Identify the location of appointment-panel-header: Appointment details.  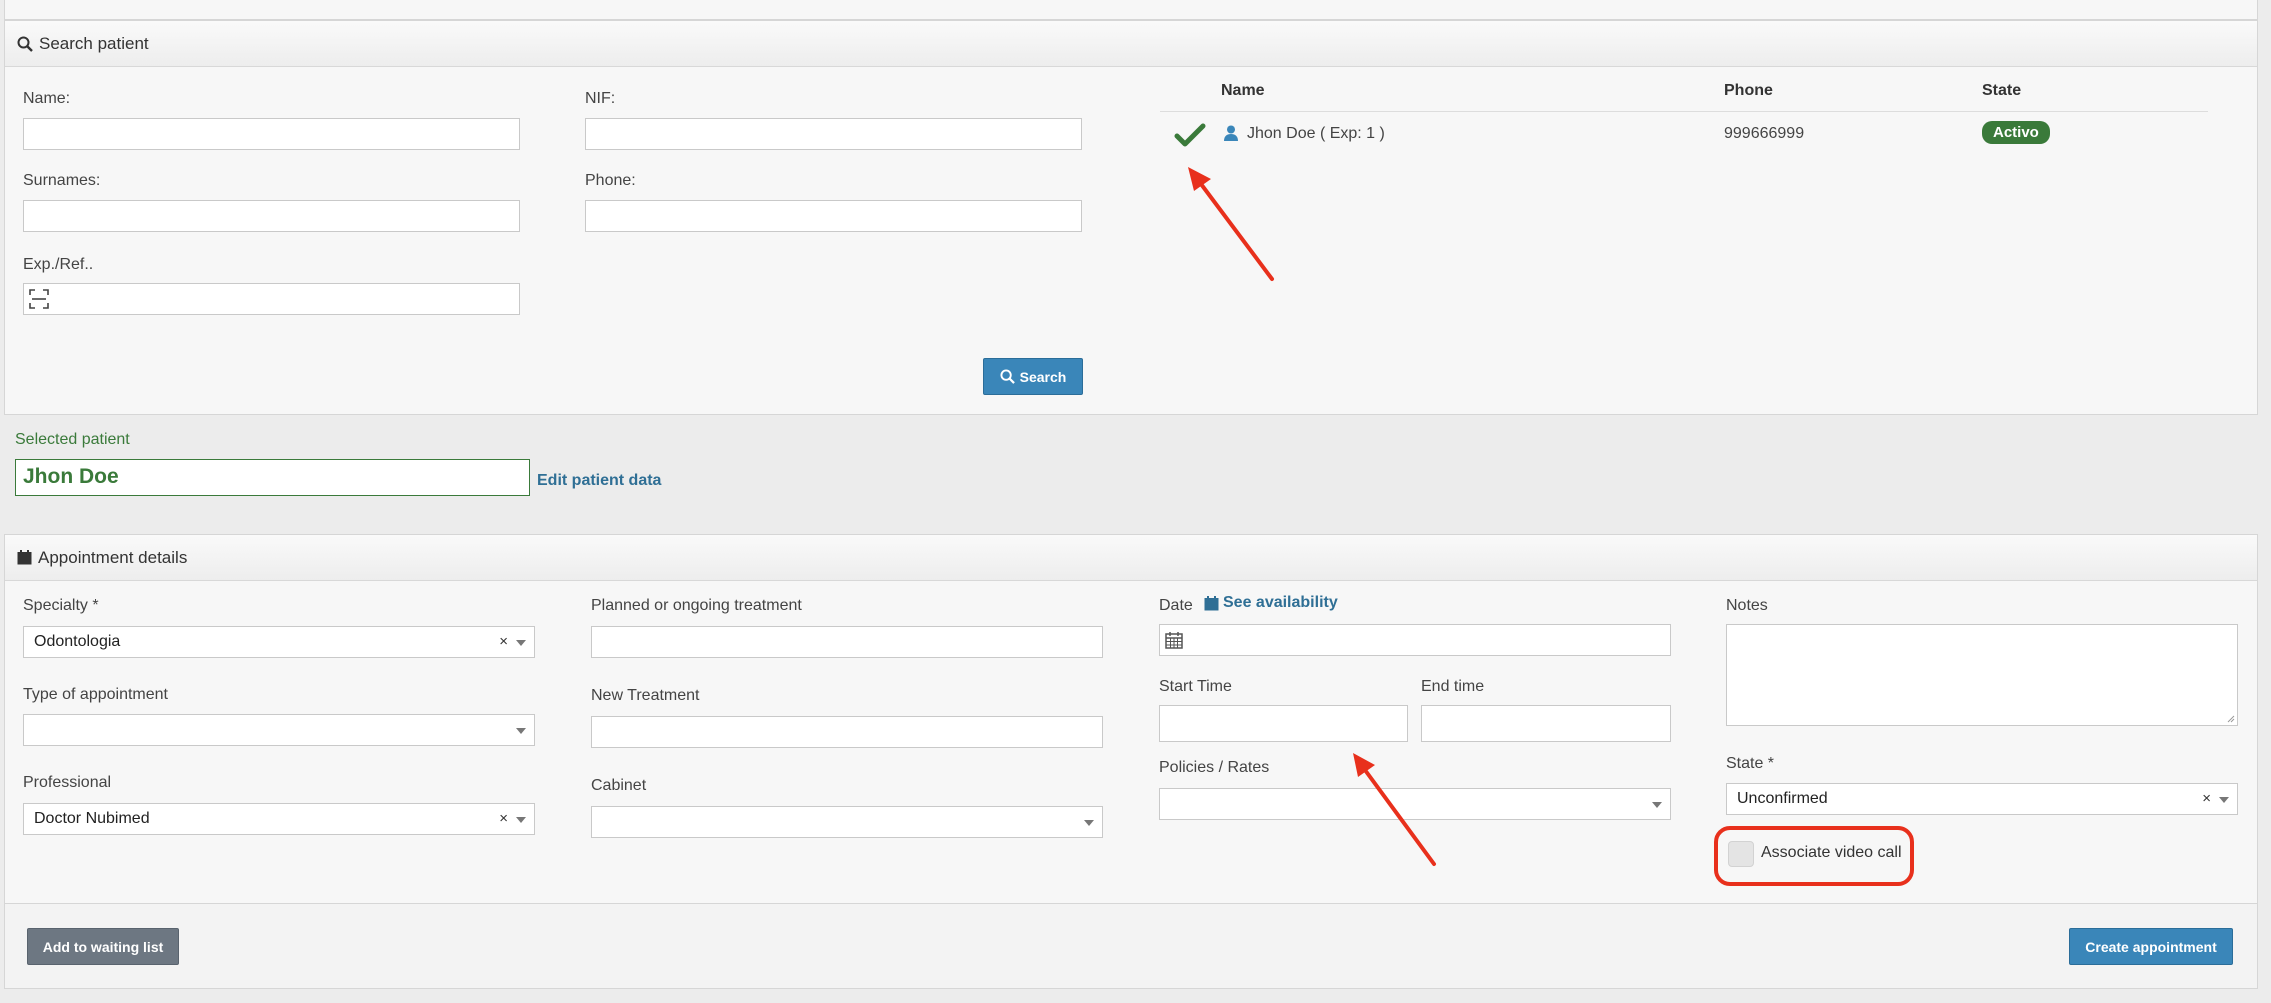
(1131, 558).